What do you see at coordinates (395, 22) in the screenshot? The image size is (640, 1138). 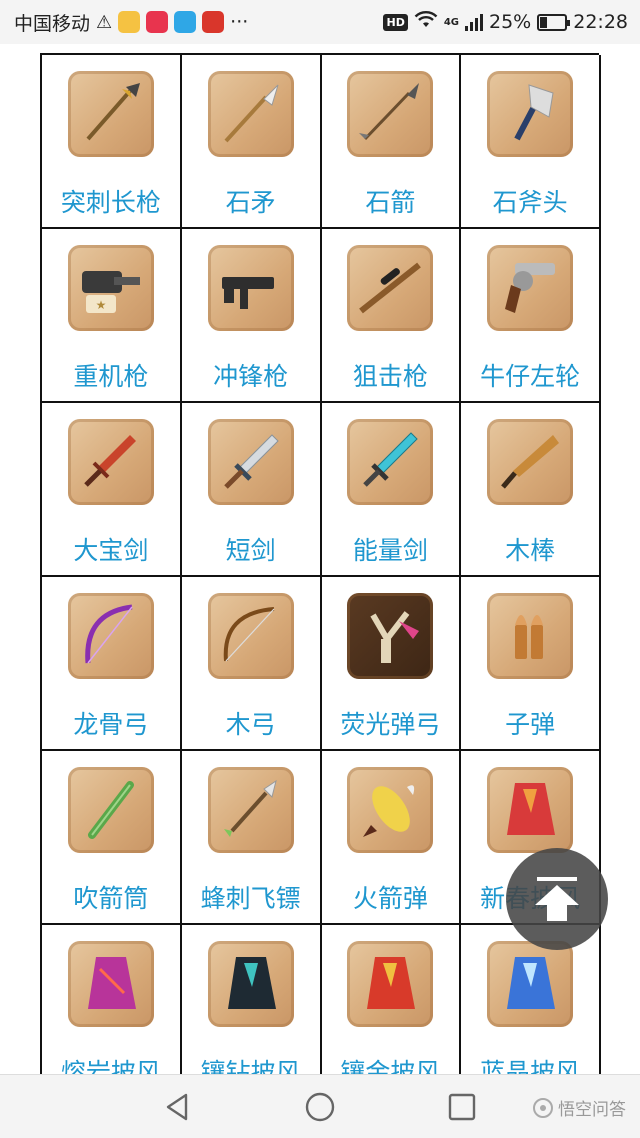 I see `hd-badge: HD` at bounding box center [395, 22].